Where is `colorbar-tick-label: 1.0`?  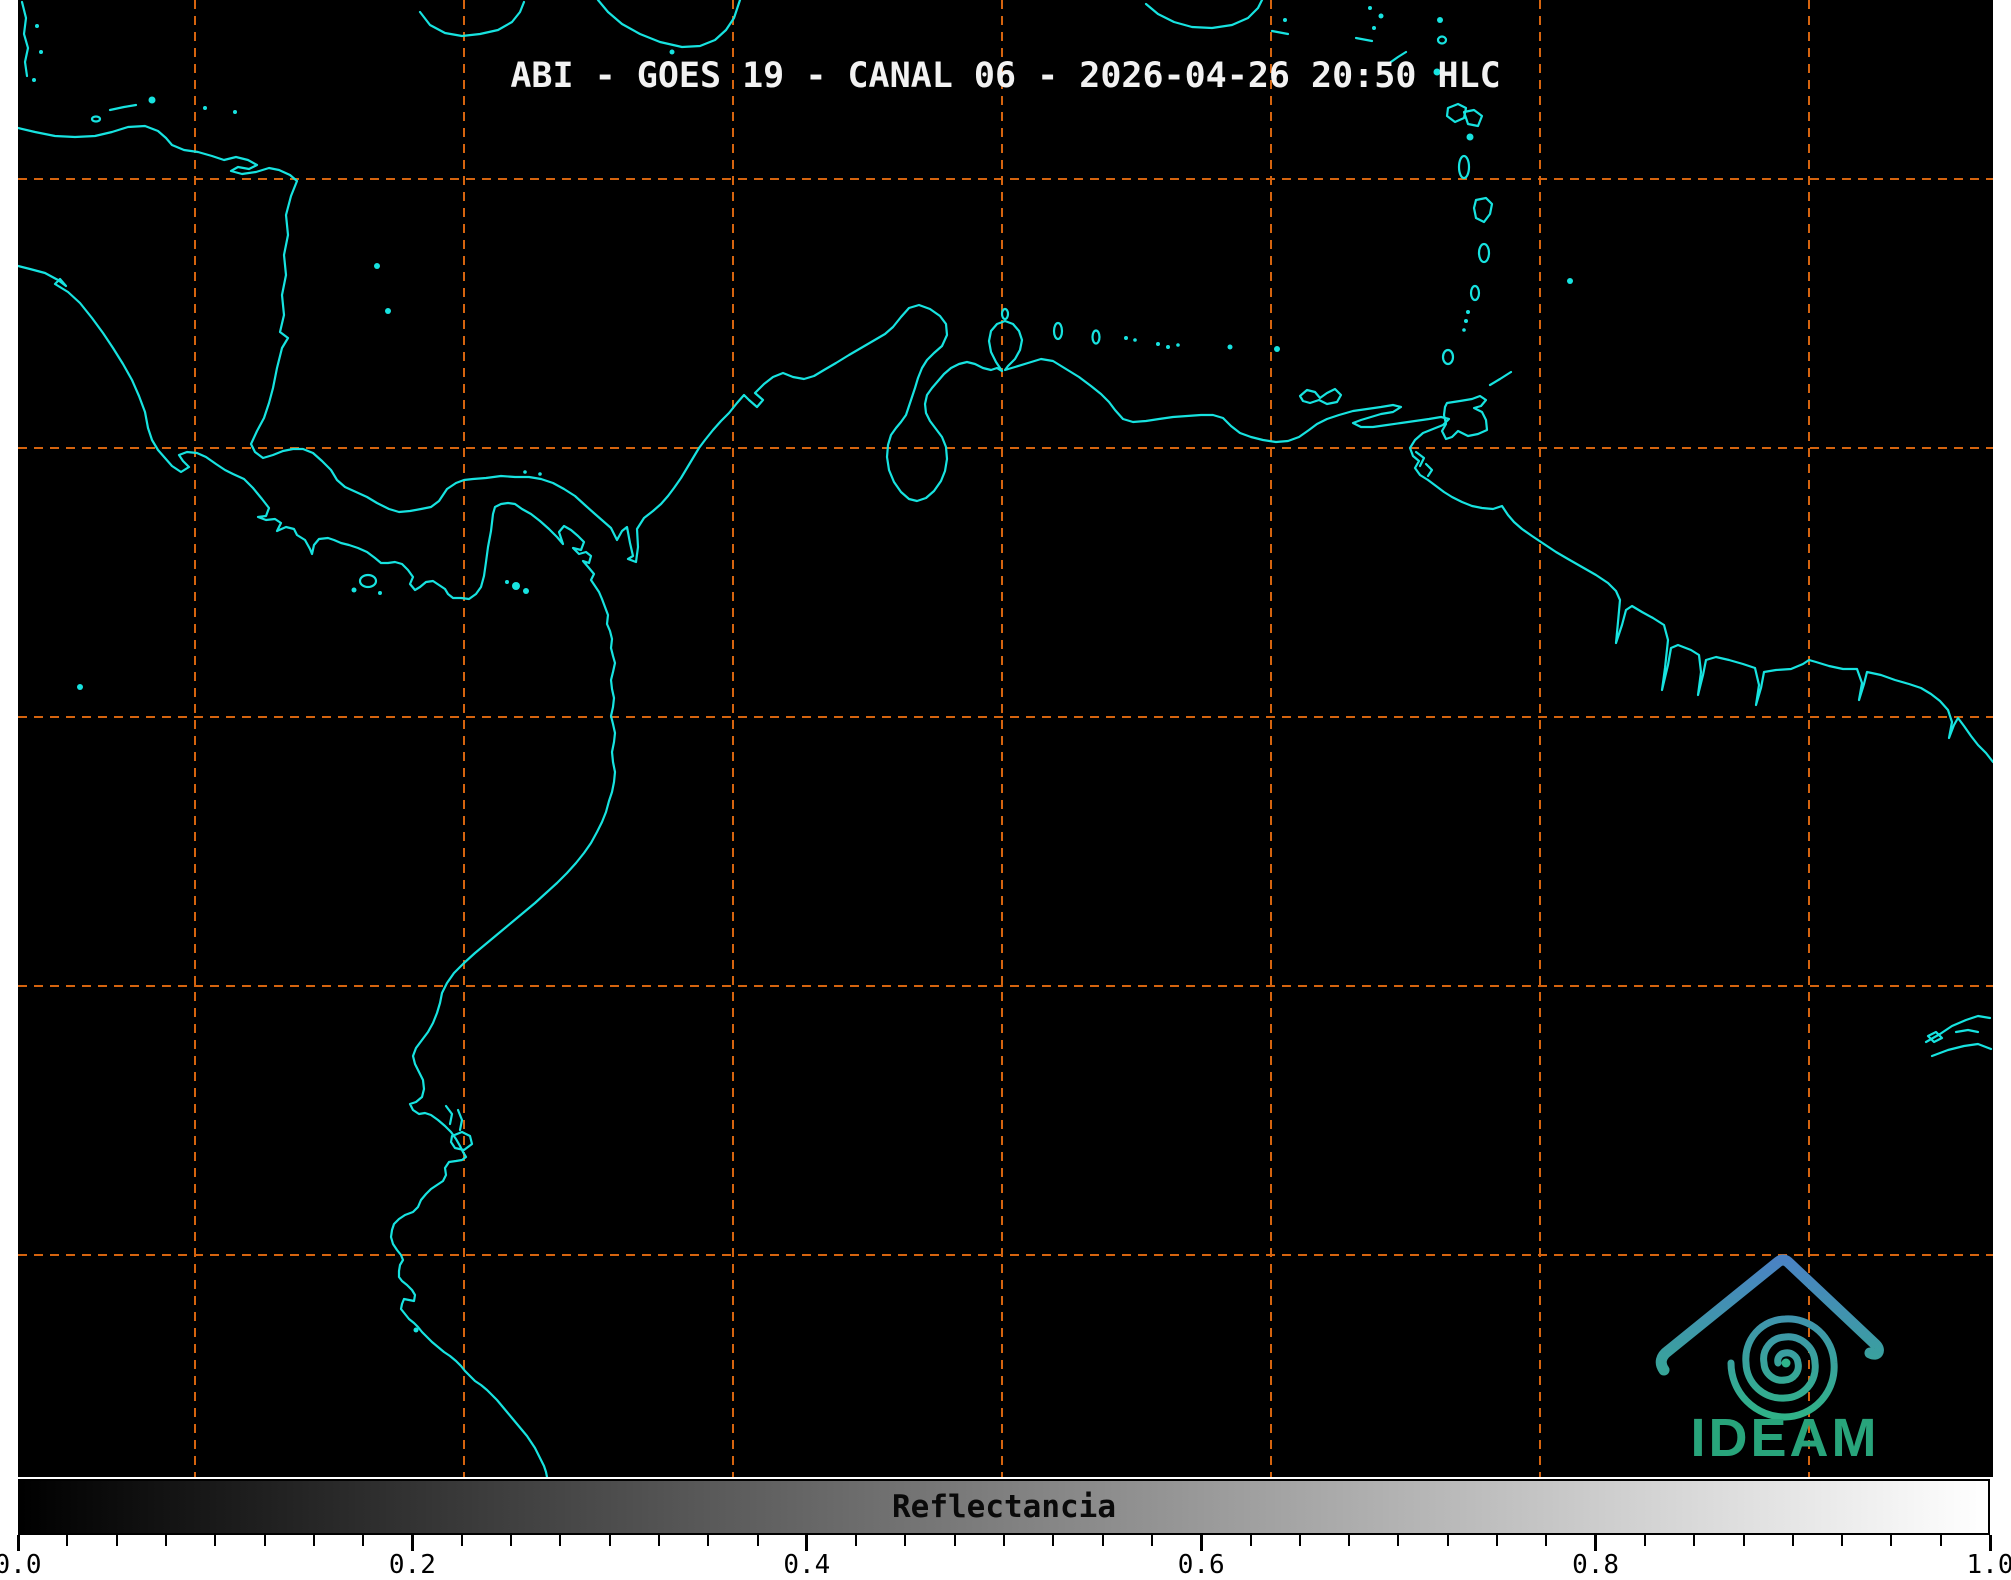
colorbar-tick-label: 1.0 is located at coordinates (1988, 1565).